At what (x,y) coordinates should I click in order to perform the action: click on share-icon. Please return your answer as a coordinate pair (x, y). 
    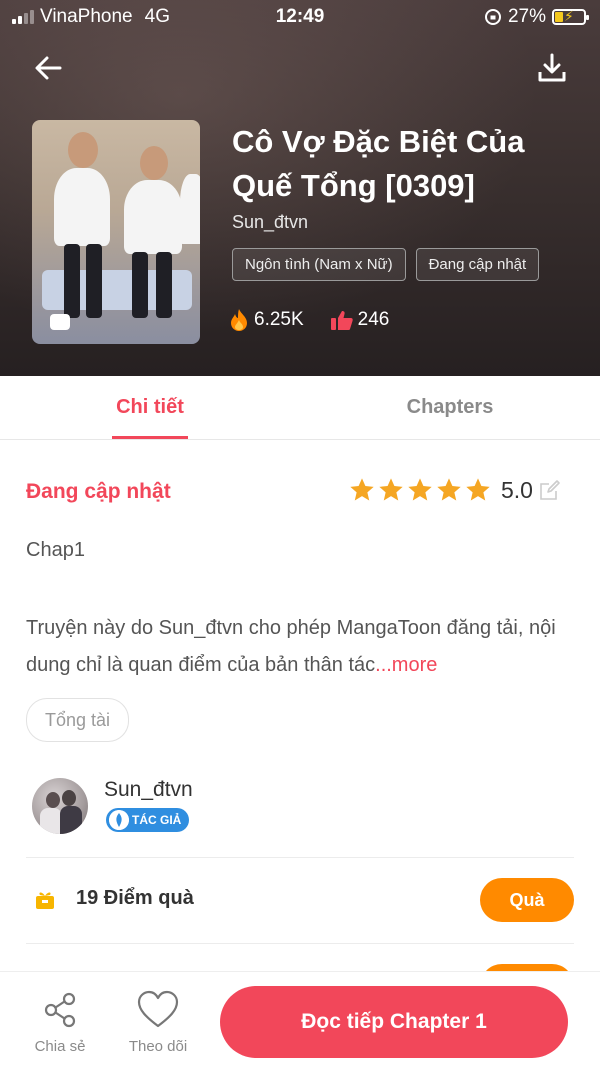
    Looking at the image, I should click on (60, 1010).